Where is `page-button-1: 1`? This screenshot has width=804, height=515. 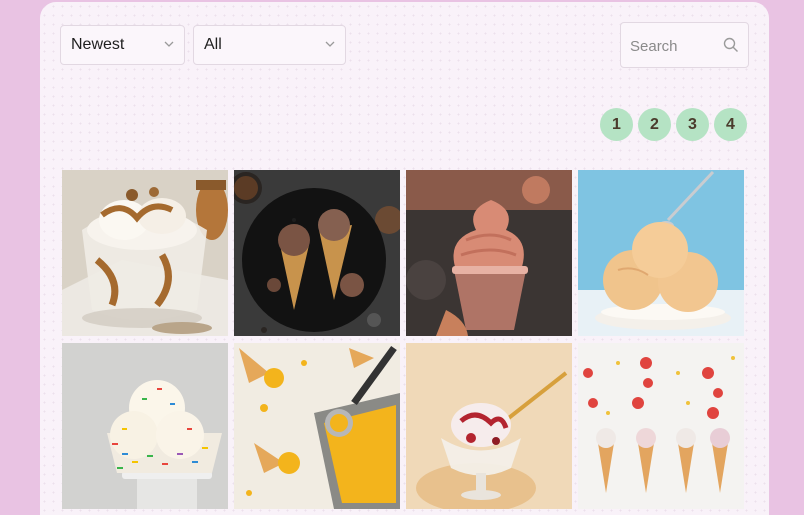 page-button-1: 1 is located at coordinates (616, 124).